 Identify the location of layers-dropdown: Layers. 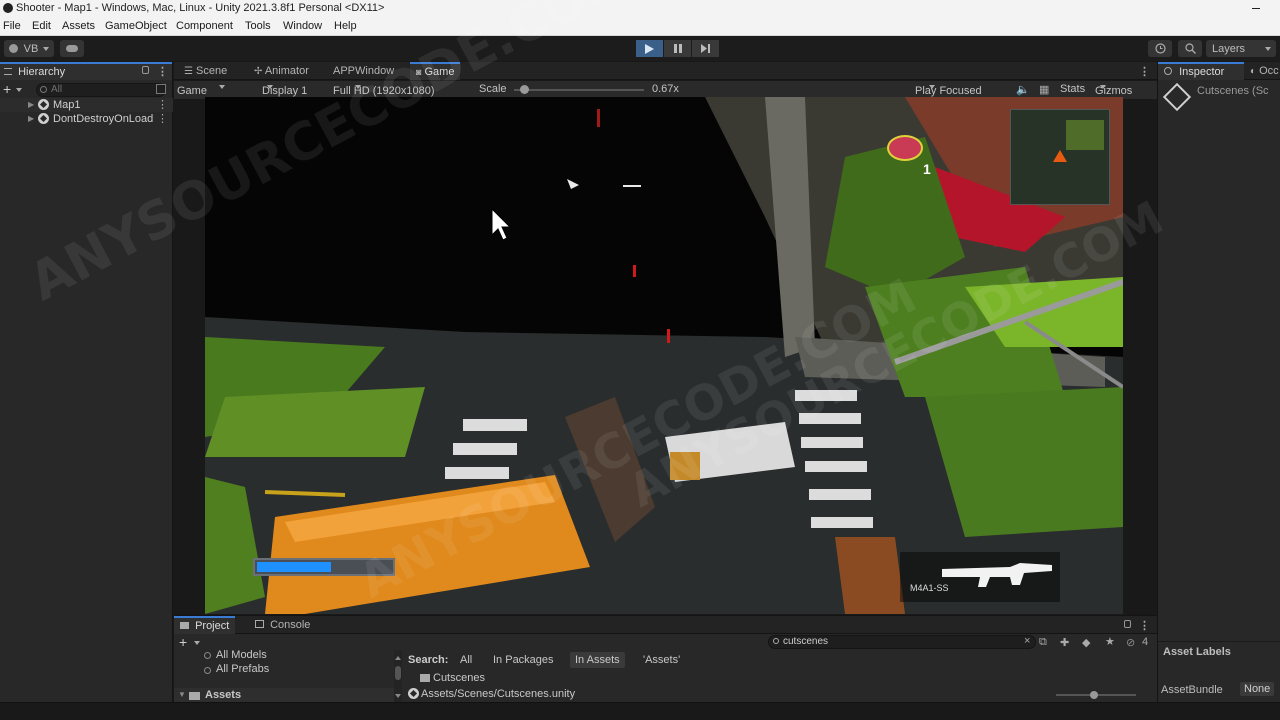
(1241, 48).